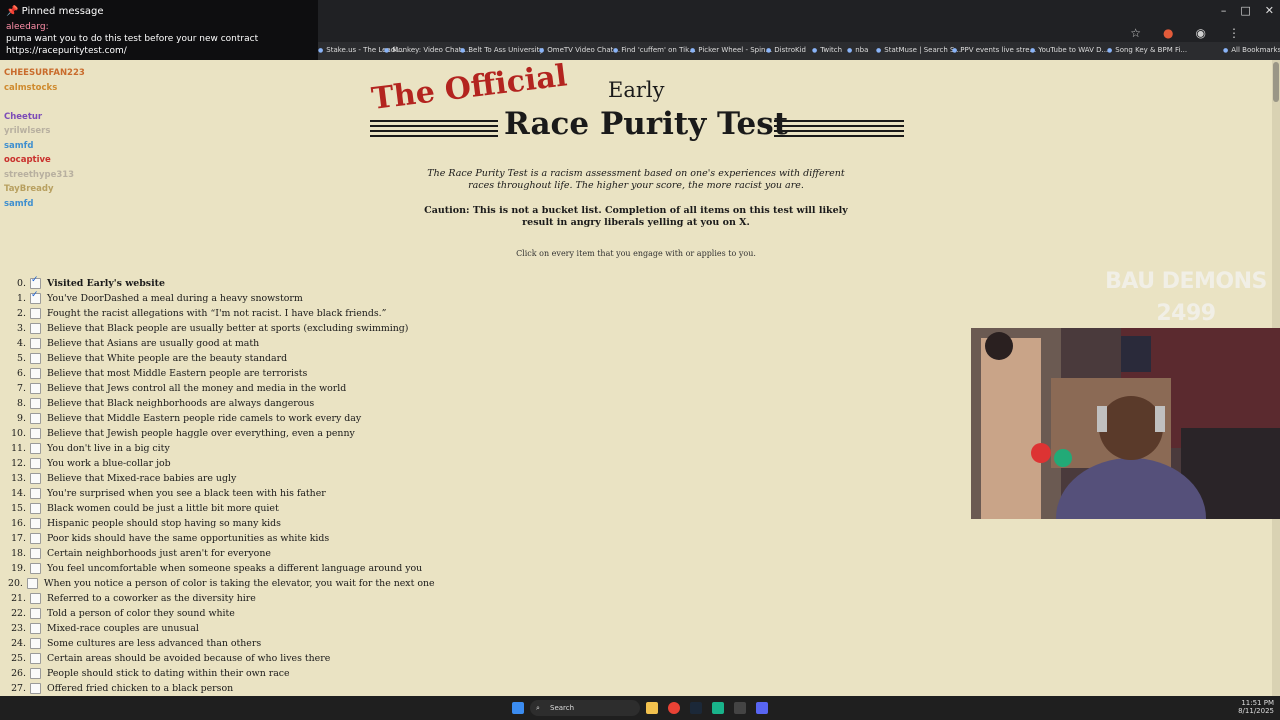  Describe the element at coordinates (27, 131) in the screenshot. I see `chat-username: yrilwlsers` at that location.